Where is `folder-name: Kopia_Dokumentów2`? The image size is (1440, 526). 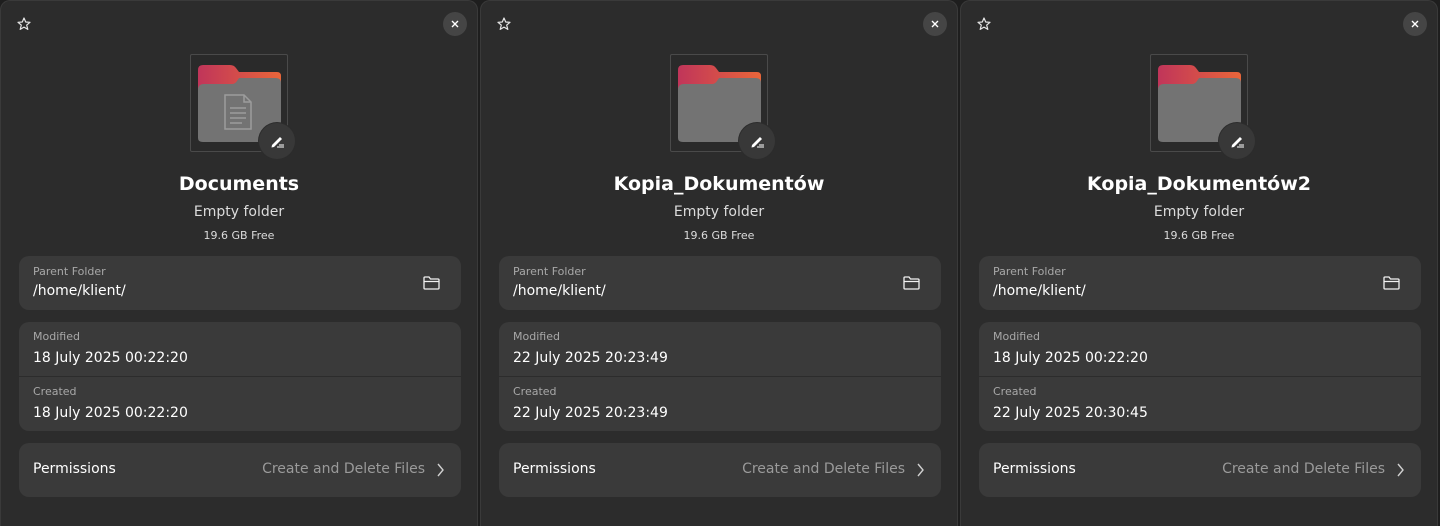
folder-name: Kopia_Dokumentów2 is located at coordinates (1199, 184).